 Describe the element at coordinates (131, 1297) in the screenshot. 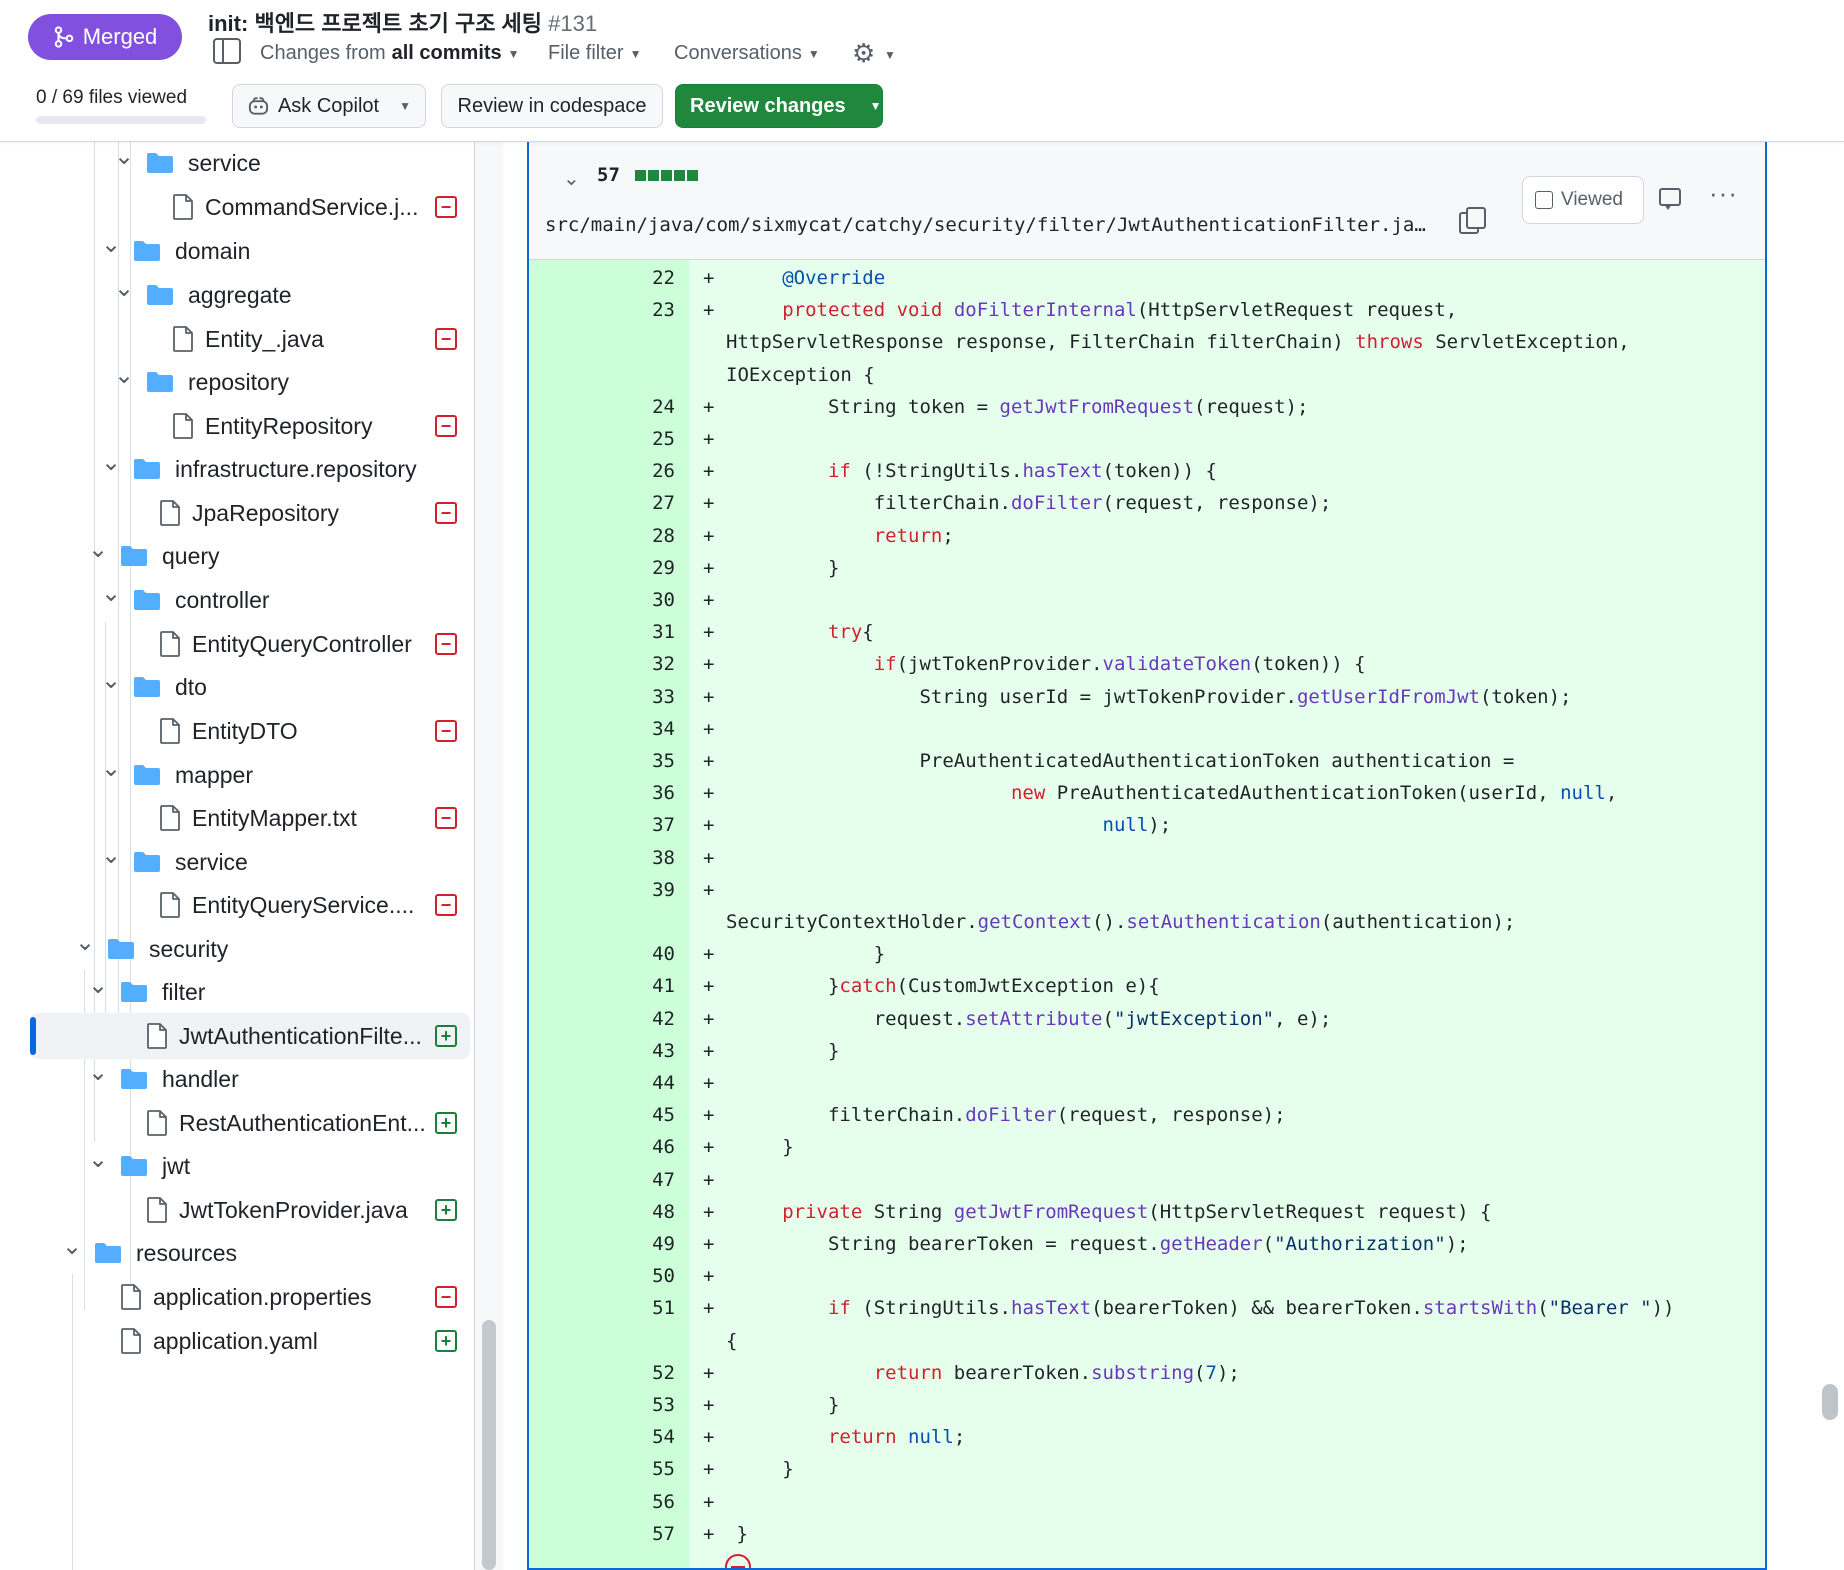

I see `file-icon` at that location.